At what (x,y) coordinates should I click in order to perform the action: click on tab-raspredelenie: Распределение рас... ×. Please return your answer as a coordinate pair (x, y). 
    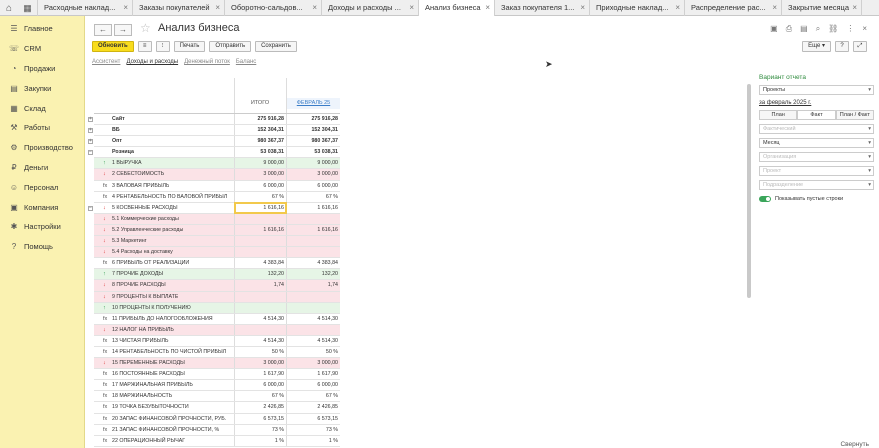
    Looking at the image, I should click on (733, 8).